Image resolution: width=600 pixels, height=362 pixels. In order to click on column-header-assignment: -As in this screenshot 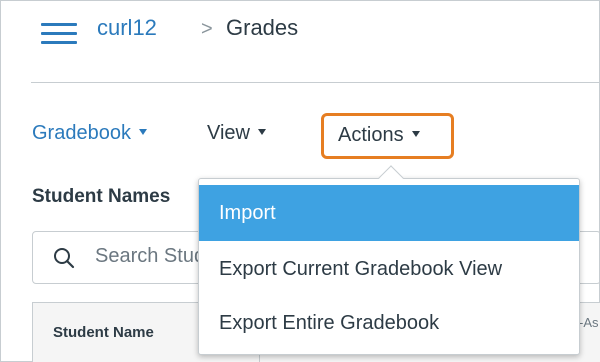, I will do `click(589, 322)`.